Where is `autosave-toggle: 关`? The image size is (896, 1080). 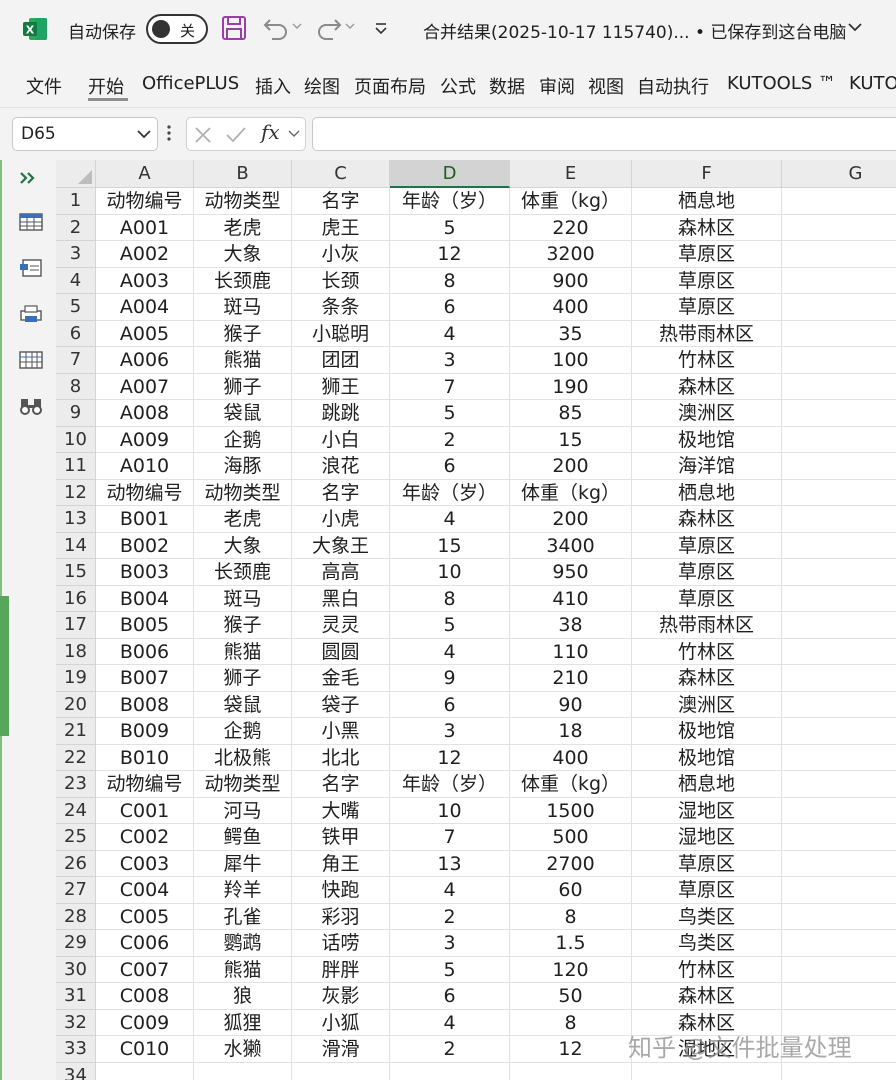
autosave-toggle: 关 is located at coordinates (177, 29).